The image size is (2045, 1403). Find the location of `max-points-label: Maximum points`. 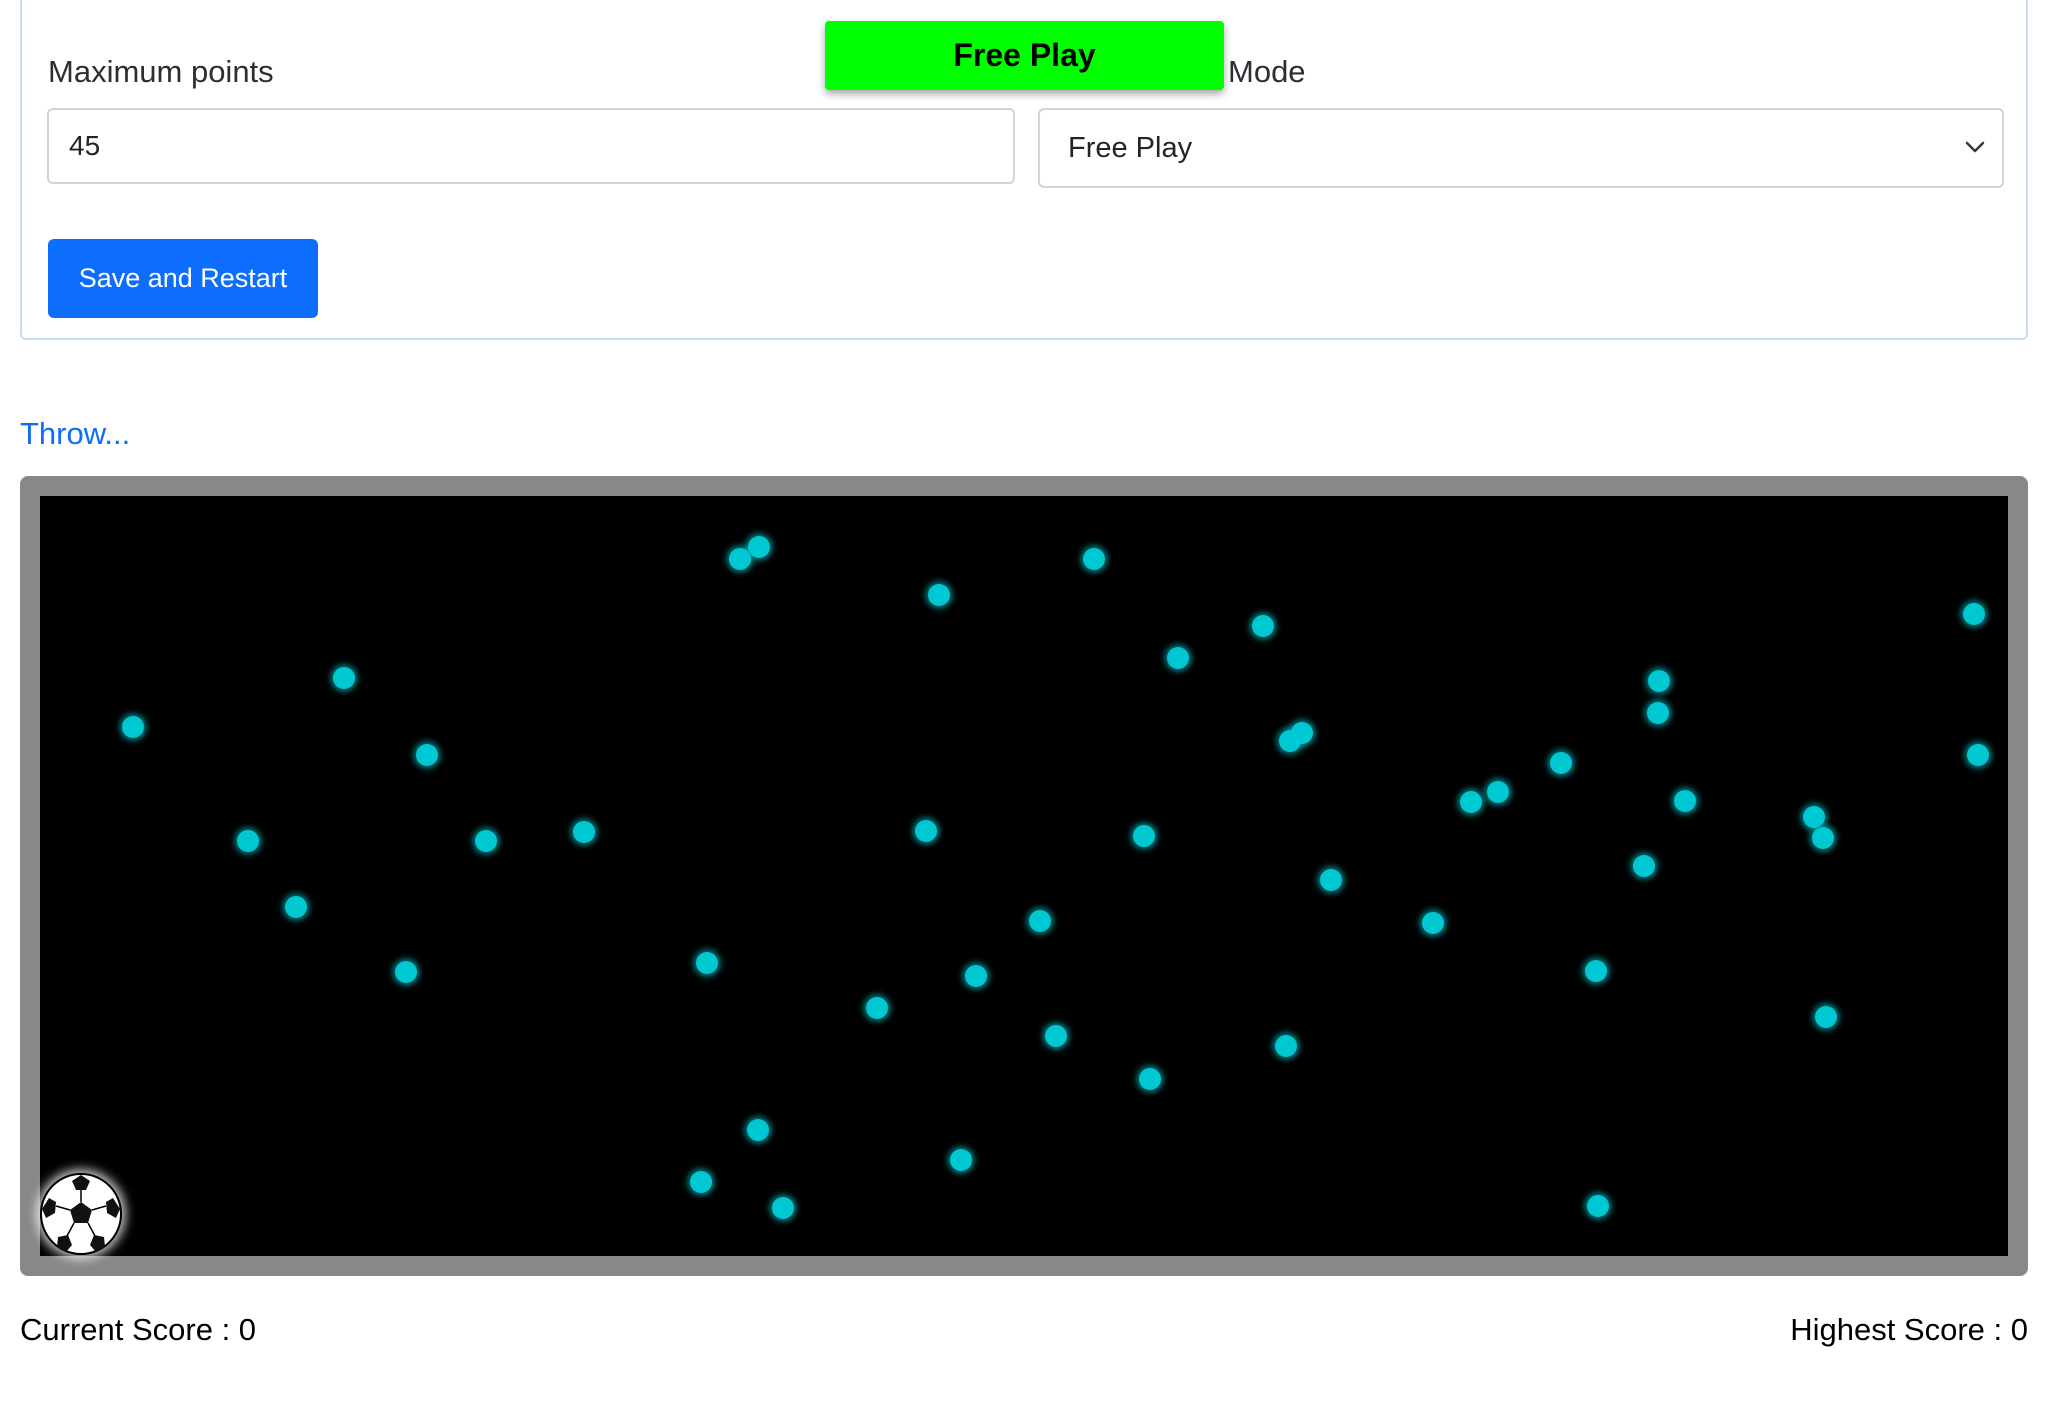

max-points-label: Maximum points is located at coordinates (161, 71).